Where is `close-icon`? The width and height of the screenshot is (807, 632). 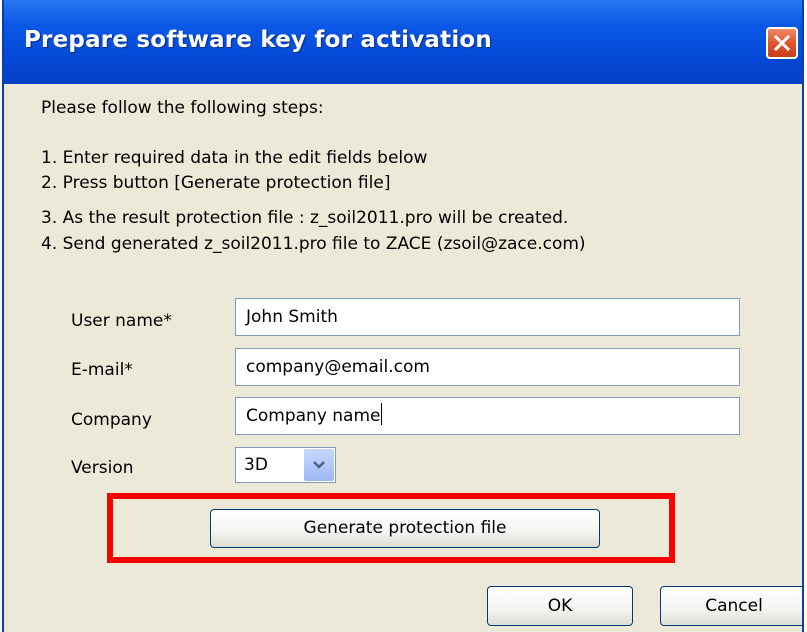
close-icon is located at coordinates (782, 43).